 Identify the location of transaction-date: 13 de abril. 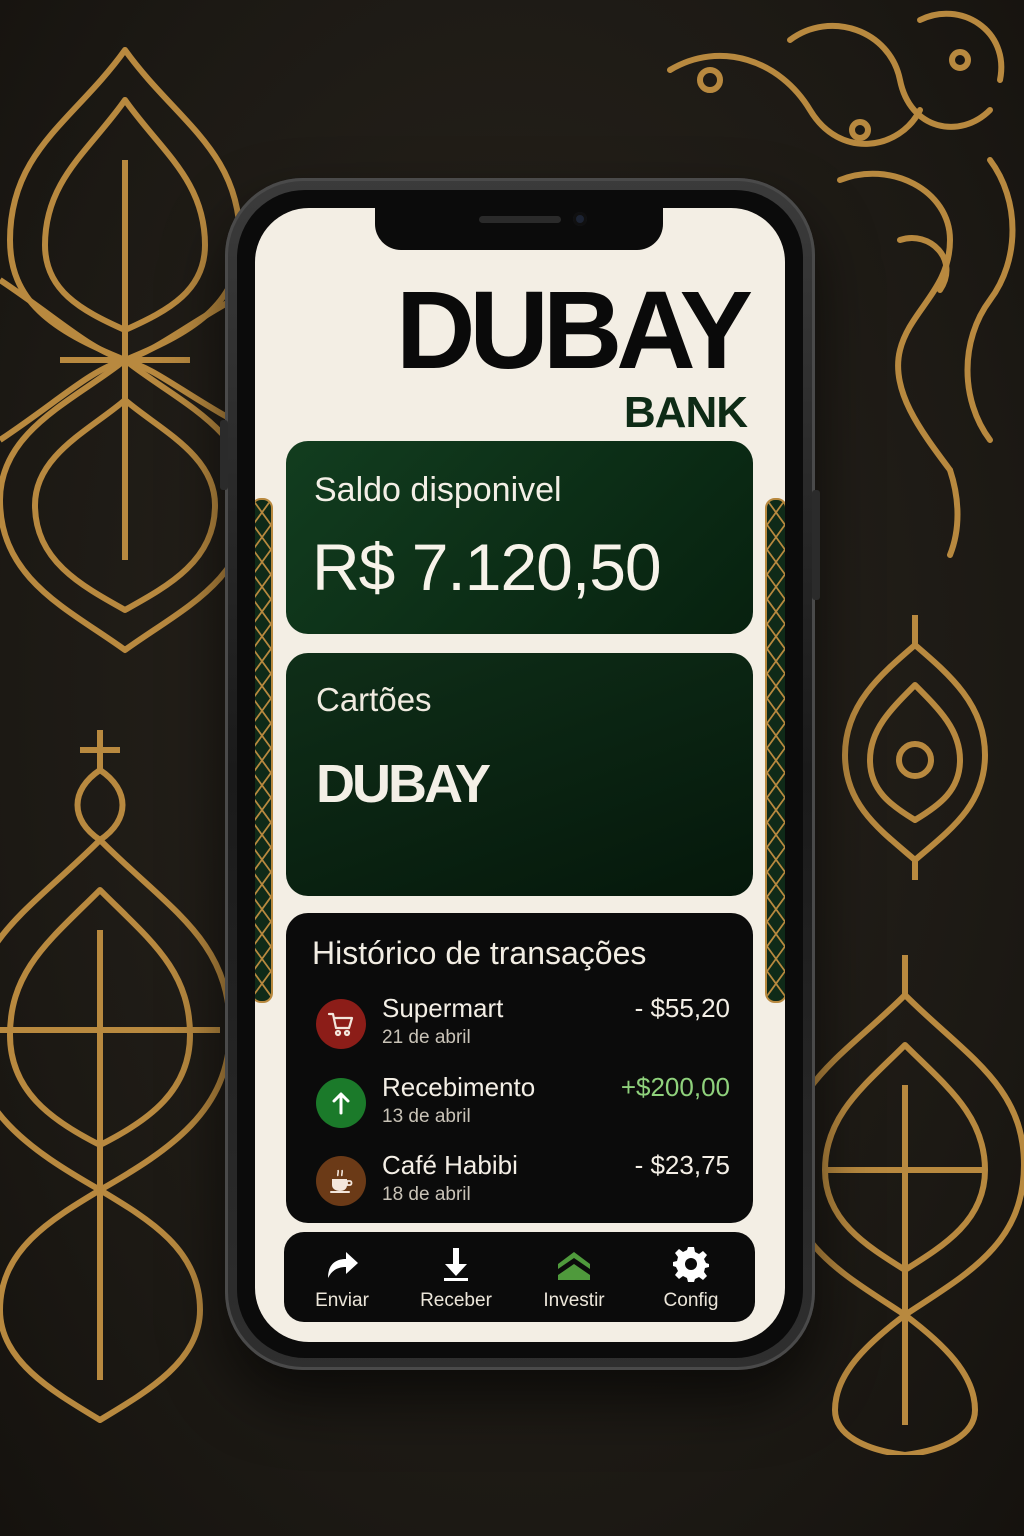
(426, 1116).